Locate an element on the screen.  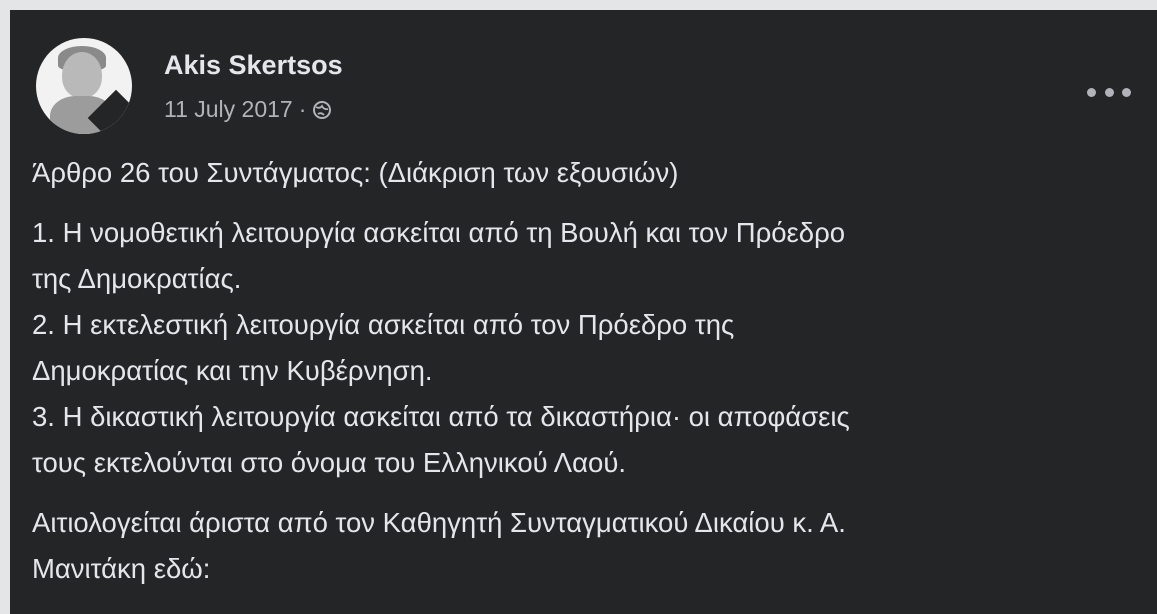
author-avatar is located at coordinates (84, 86).